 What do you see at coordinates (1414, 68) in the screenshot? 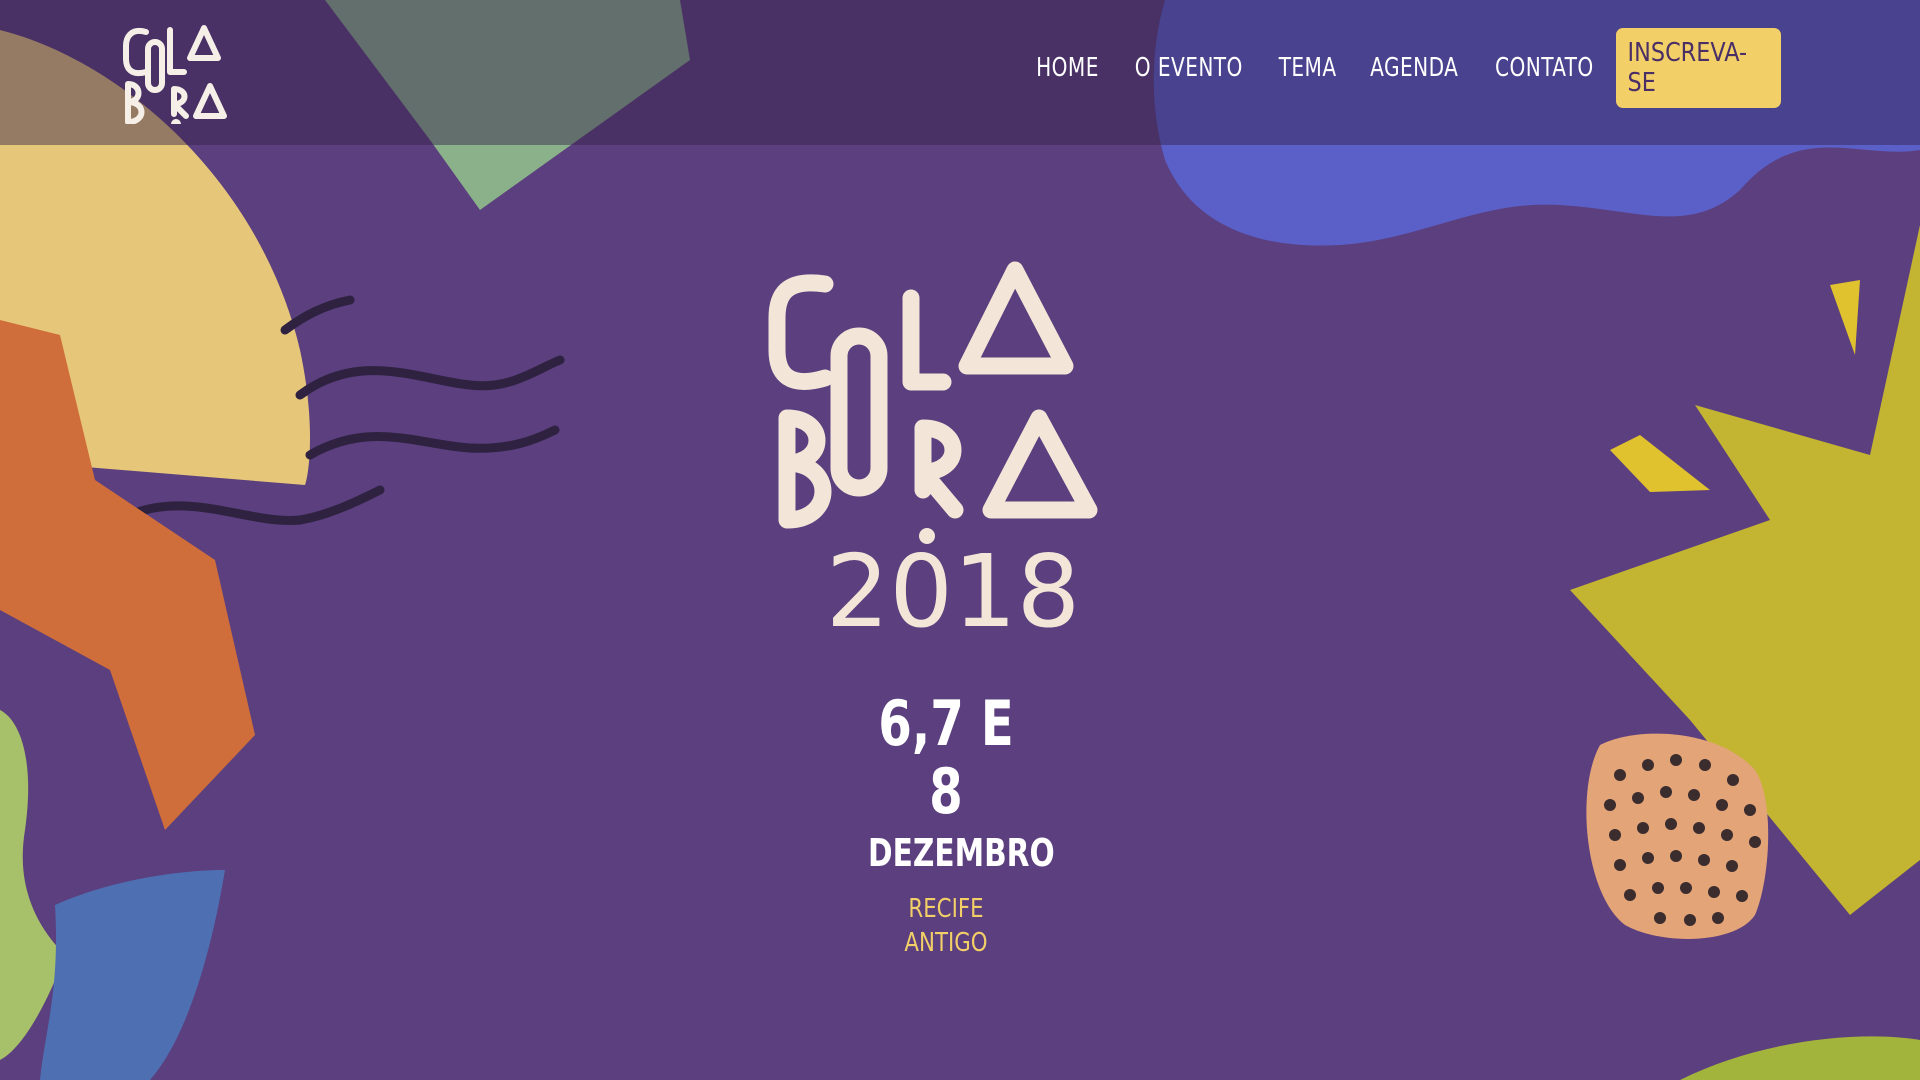
I see `nav-agenda: AGENDA` at bounding box center [1414, 68].